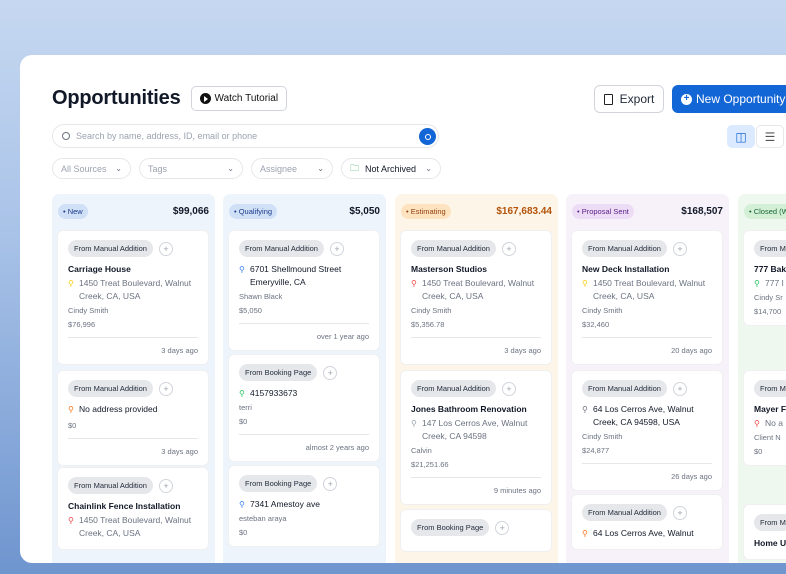 The width and height of the screenshot is (786, 574). I want to click on card-value: $76,996, so click(82, 324).